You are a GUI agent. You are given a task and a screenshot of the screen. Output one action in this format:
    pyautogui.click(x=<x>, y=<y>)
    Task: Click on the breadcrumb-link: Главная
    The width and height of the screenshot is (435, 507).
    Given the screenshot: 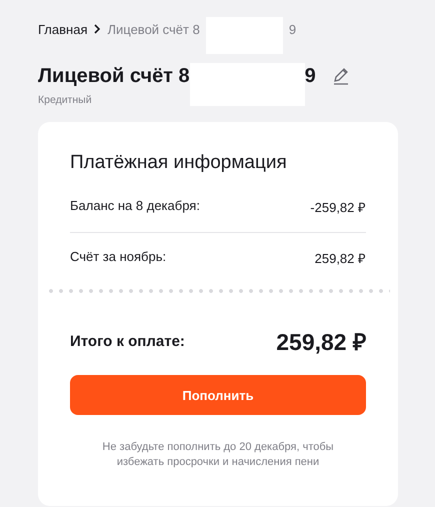 What is the action you would take?
    pyautogui.click(x=63, y=29)
    